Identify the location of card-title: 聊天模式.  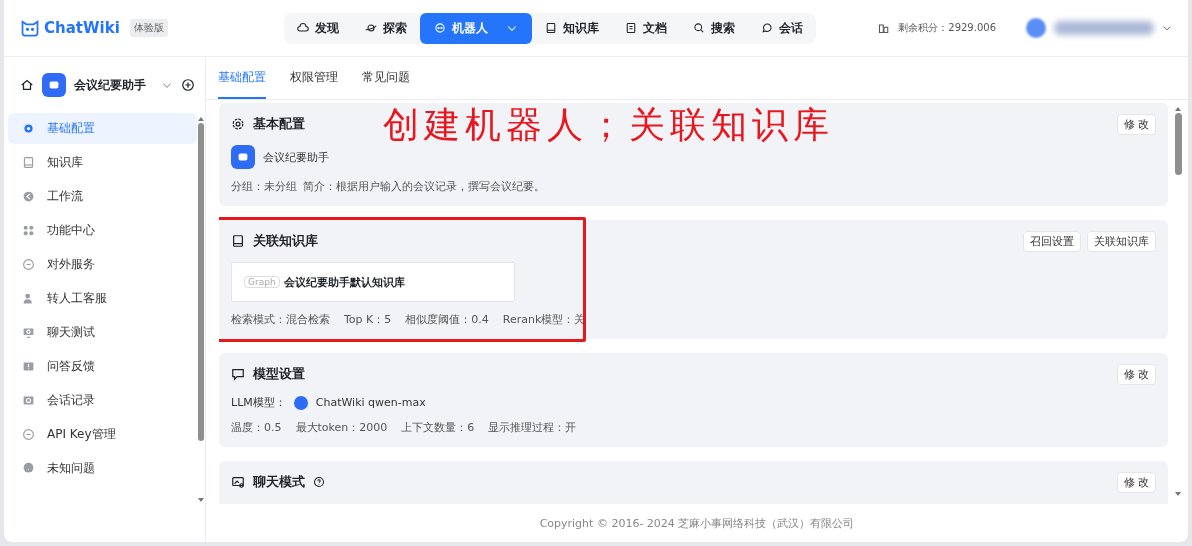
(279, 482).